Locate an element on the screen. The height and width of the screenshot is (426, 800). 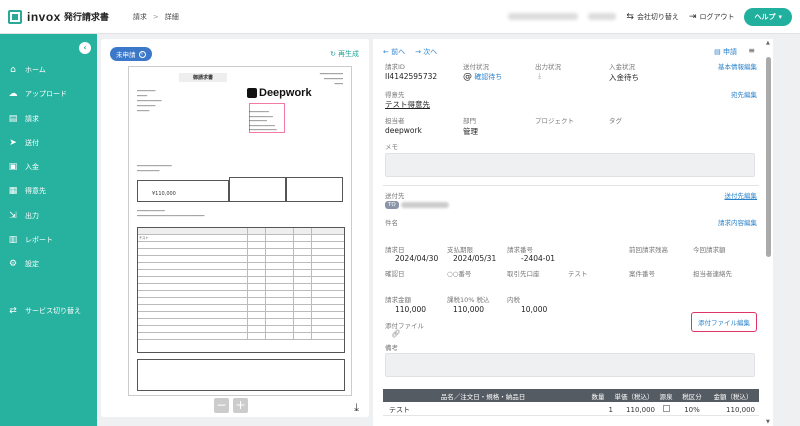
doc-table-header is located at coordinates (241, 231).